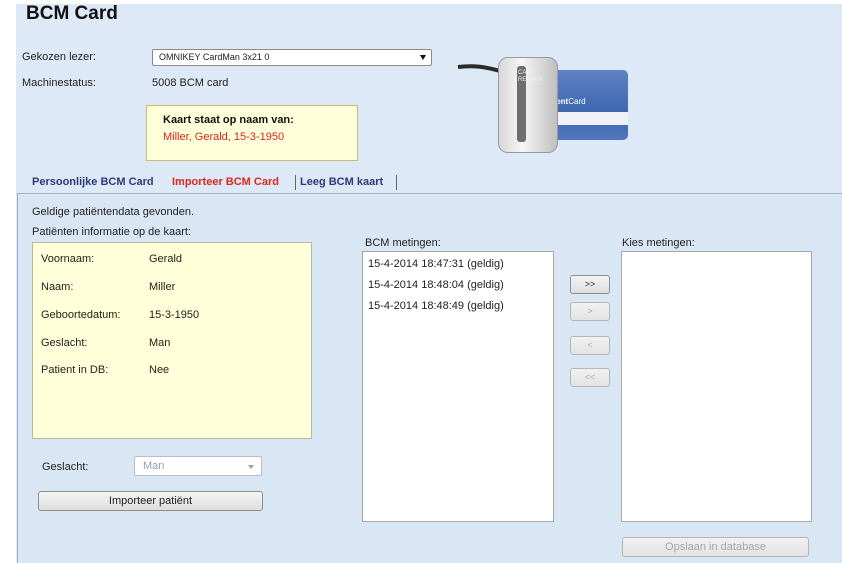  Describe the element at coordinates (108, 287) in the screenshot. I see `patient-row-last-name: Naam: Miller` at that location.